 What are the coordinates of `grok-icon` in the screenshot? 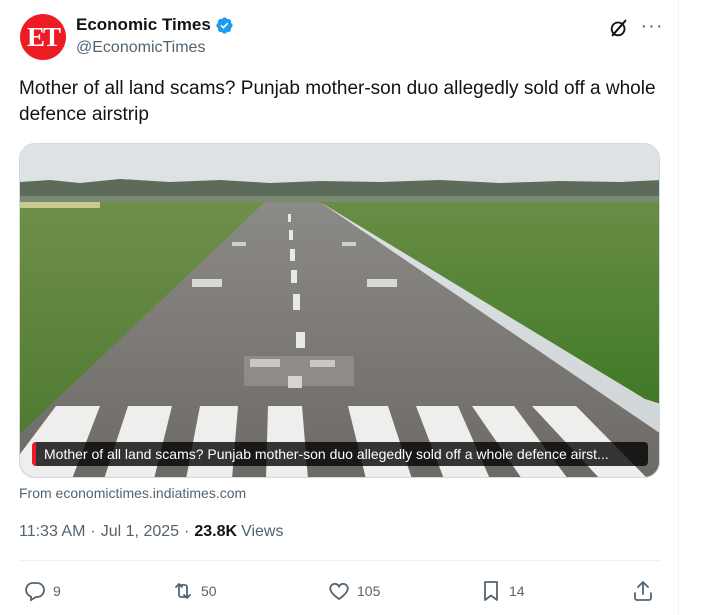 It's located at (619, 28).